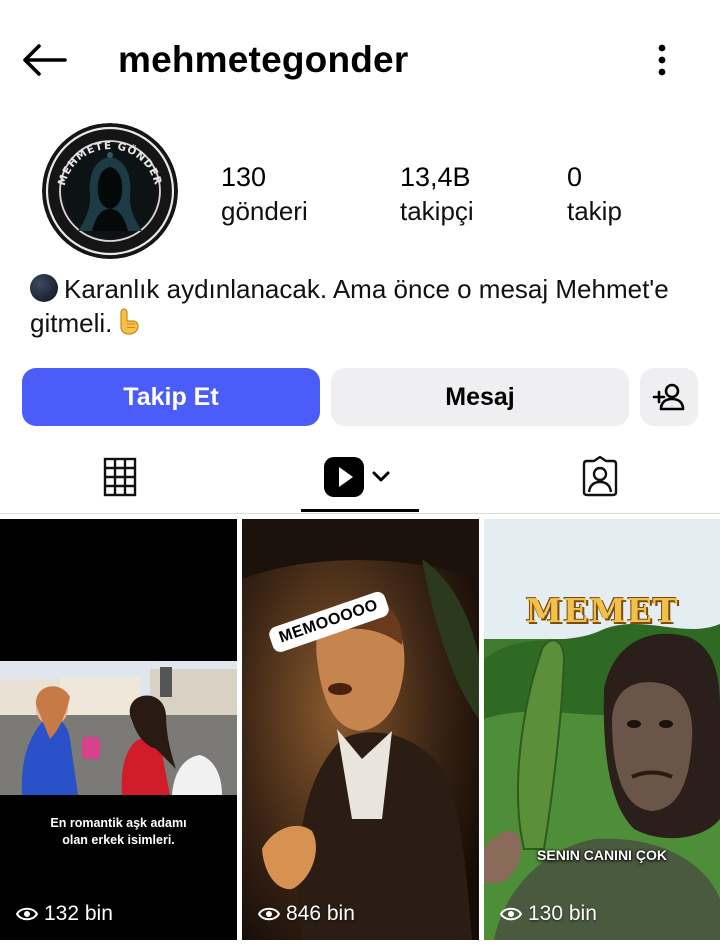  What do you see at coordinates (264, 211) in the screenshot?
I see `posts-label: gönderi` at bounding box center [264, 211].